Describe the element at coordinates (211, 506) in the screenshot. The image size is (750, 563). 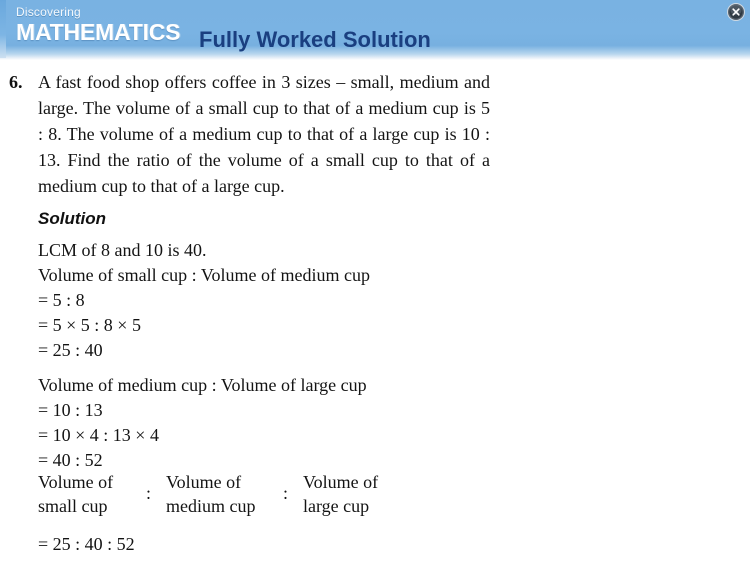
I see `ratio-column-medium-line2: medium cup` at that location.